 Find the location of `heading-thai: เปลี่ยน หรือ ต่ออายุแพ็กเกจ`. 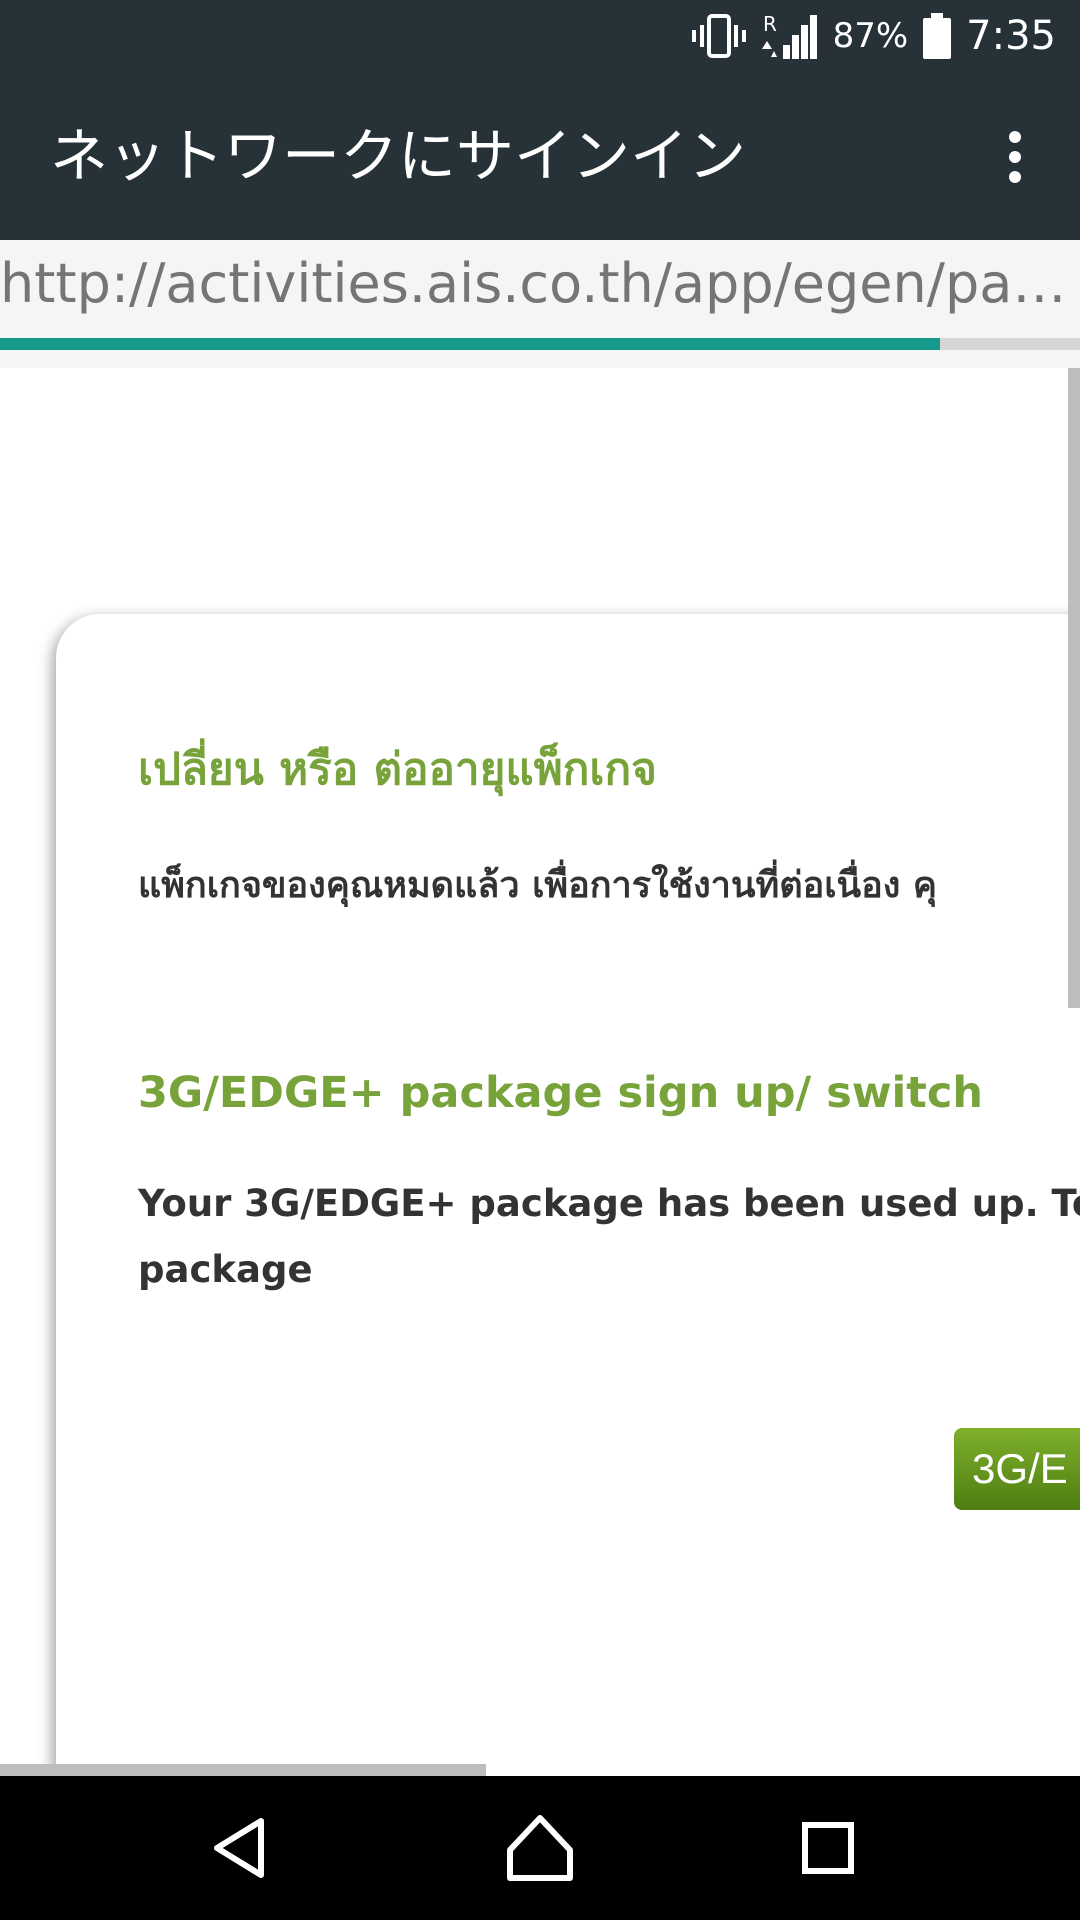

heading-thai: เปลี่ยน หรือ ต่ออายุแพ็กเกจ is located at coordinates (397, 769).